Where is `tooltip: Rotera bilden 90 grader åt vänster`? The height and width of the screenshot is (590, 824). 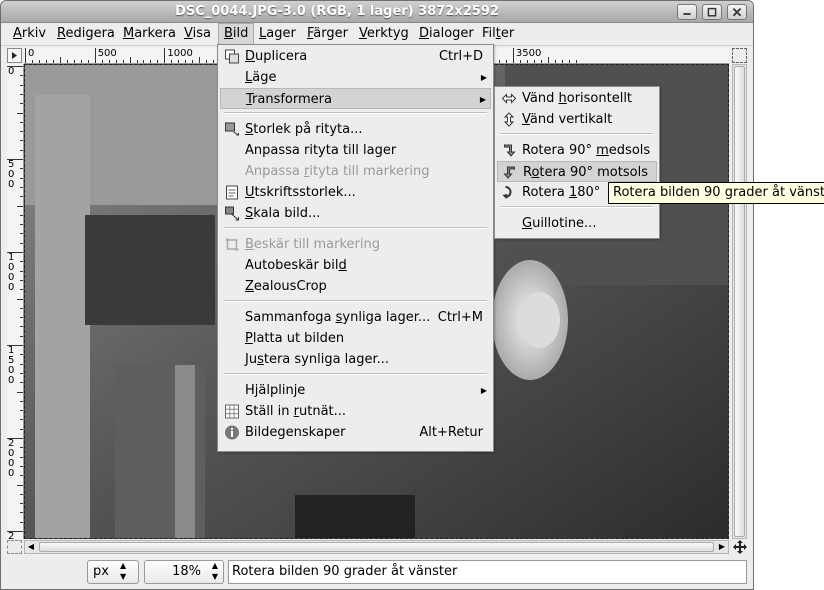 tooltip: Rotera bilden 90 grader åt vänster is located at coordinates (716, 193).